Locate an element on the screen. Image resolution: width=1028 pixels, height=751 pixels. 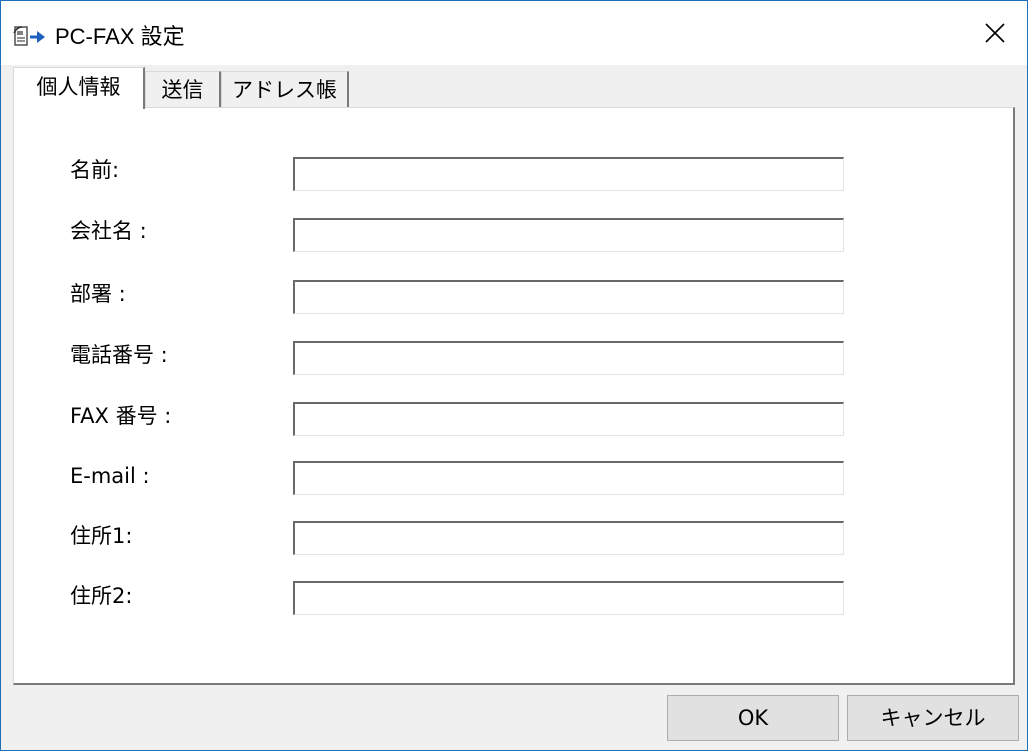
phone-field is located at coordinates (568, 358).